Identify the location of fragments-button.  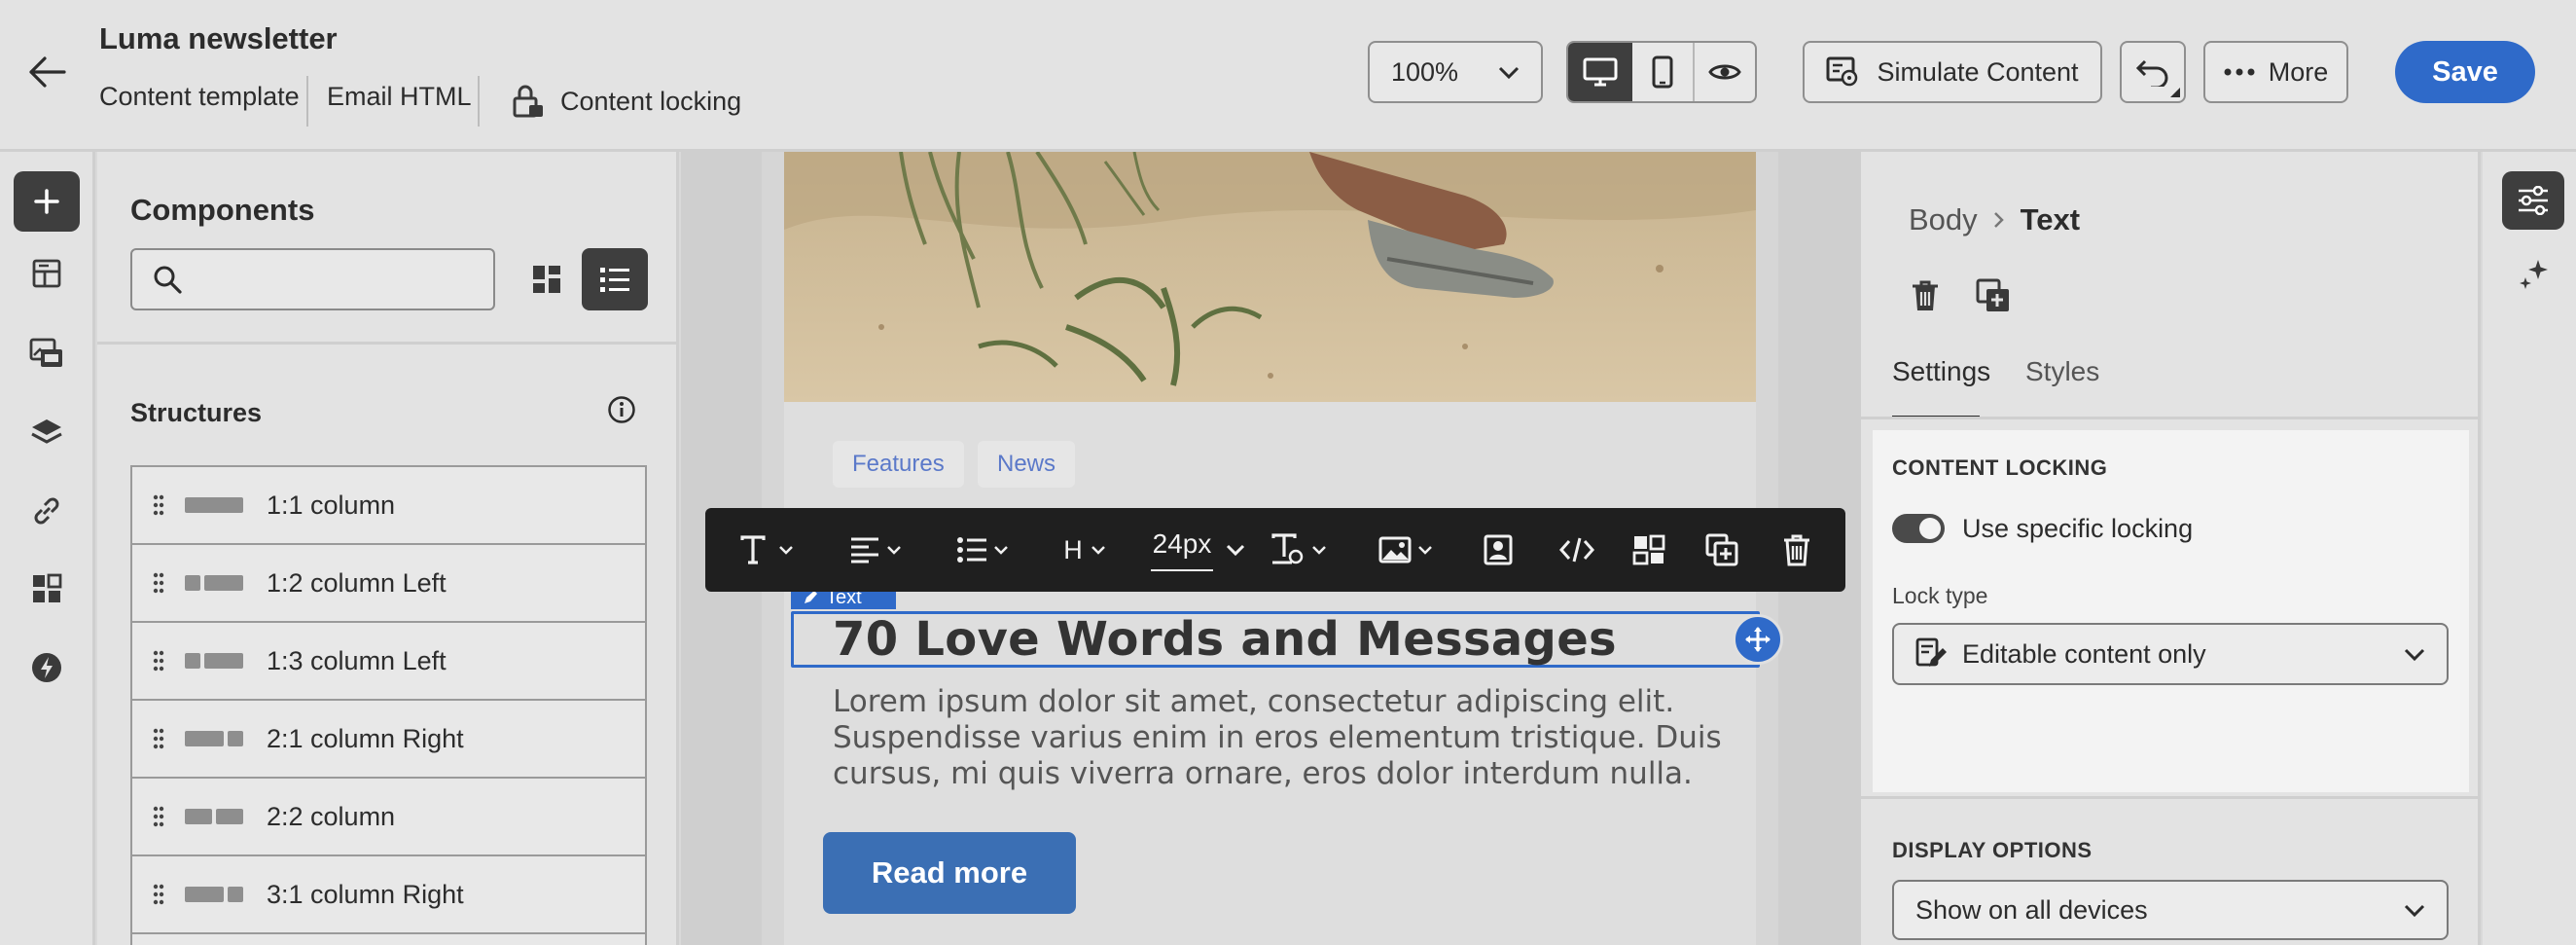
(47, 273).